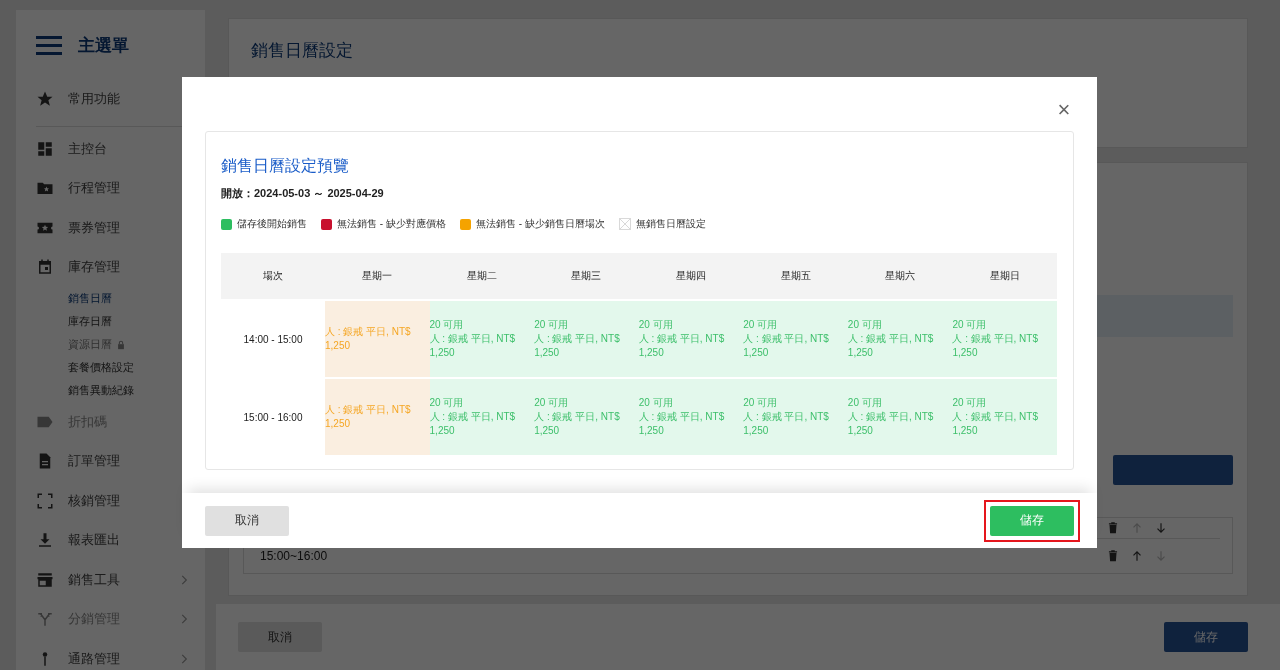 The height and width of the screenshot is (670, 1280). What do you see at coordinates (45, 99) in the screenshot?
I see `star-icon` at bounding box center [45, 99].